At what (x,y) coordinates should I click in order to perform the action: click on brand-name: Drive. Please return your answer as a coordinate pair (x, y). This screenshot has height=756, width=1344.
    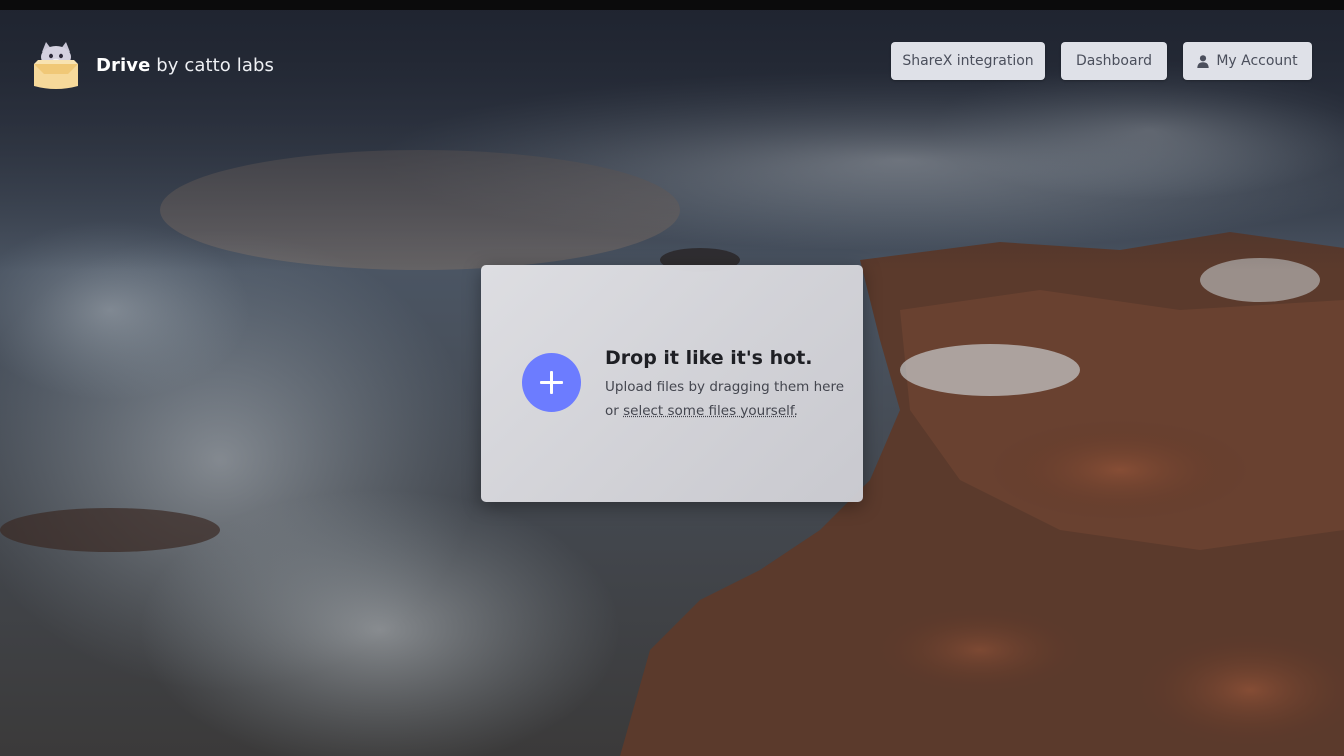
    Looking at the image, I should click on (123, 65).